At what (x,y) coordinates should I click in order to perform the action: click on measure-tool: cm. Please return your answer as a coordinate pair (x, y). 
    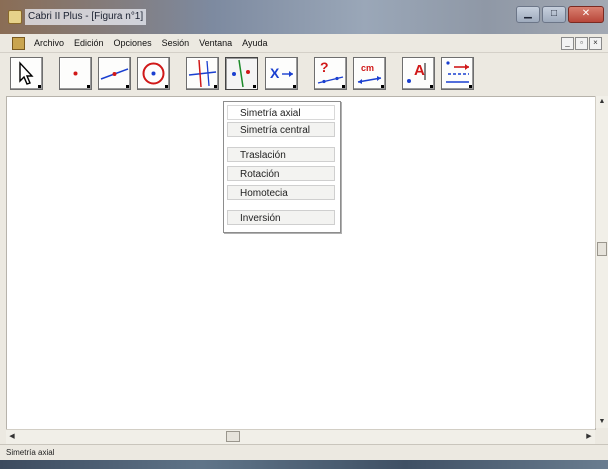
    Looking at the image, I should click on (369, 73).